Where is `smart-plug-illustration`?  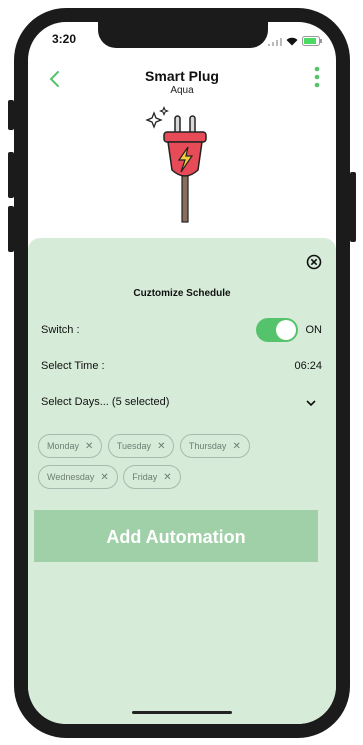
smart-plug-illustration is located at coordinates (182, 166).